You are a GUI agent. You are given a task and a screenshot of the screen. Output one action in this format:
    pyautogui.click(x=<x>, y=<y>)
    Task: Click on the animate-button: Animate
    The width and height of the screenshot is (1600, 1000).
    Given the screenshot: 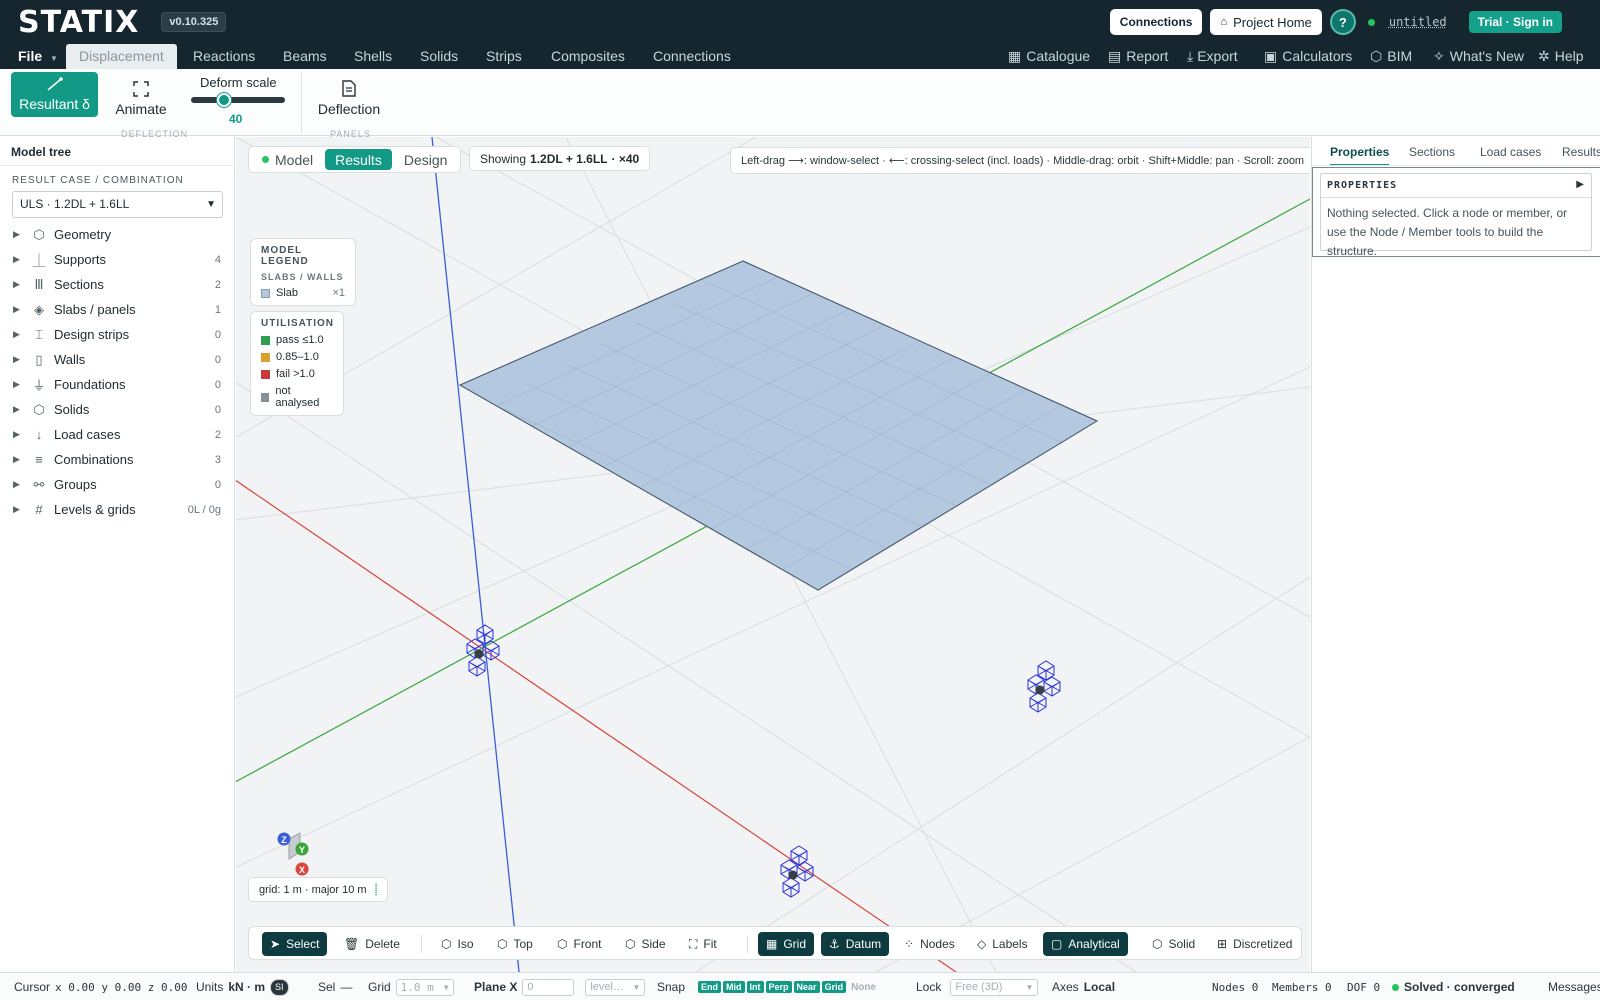 What is the action you would take?
    pyautogui.click(x=141, y=97)
    